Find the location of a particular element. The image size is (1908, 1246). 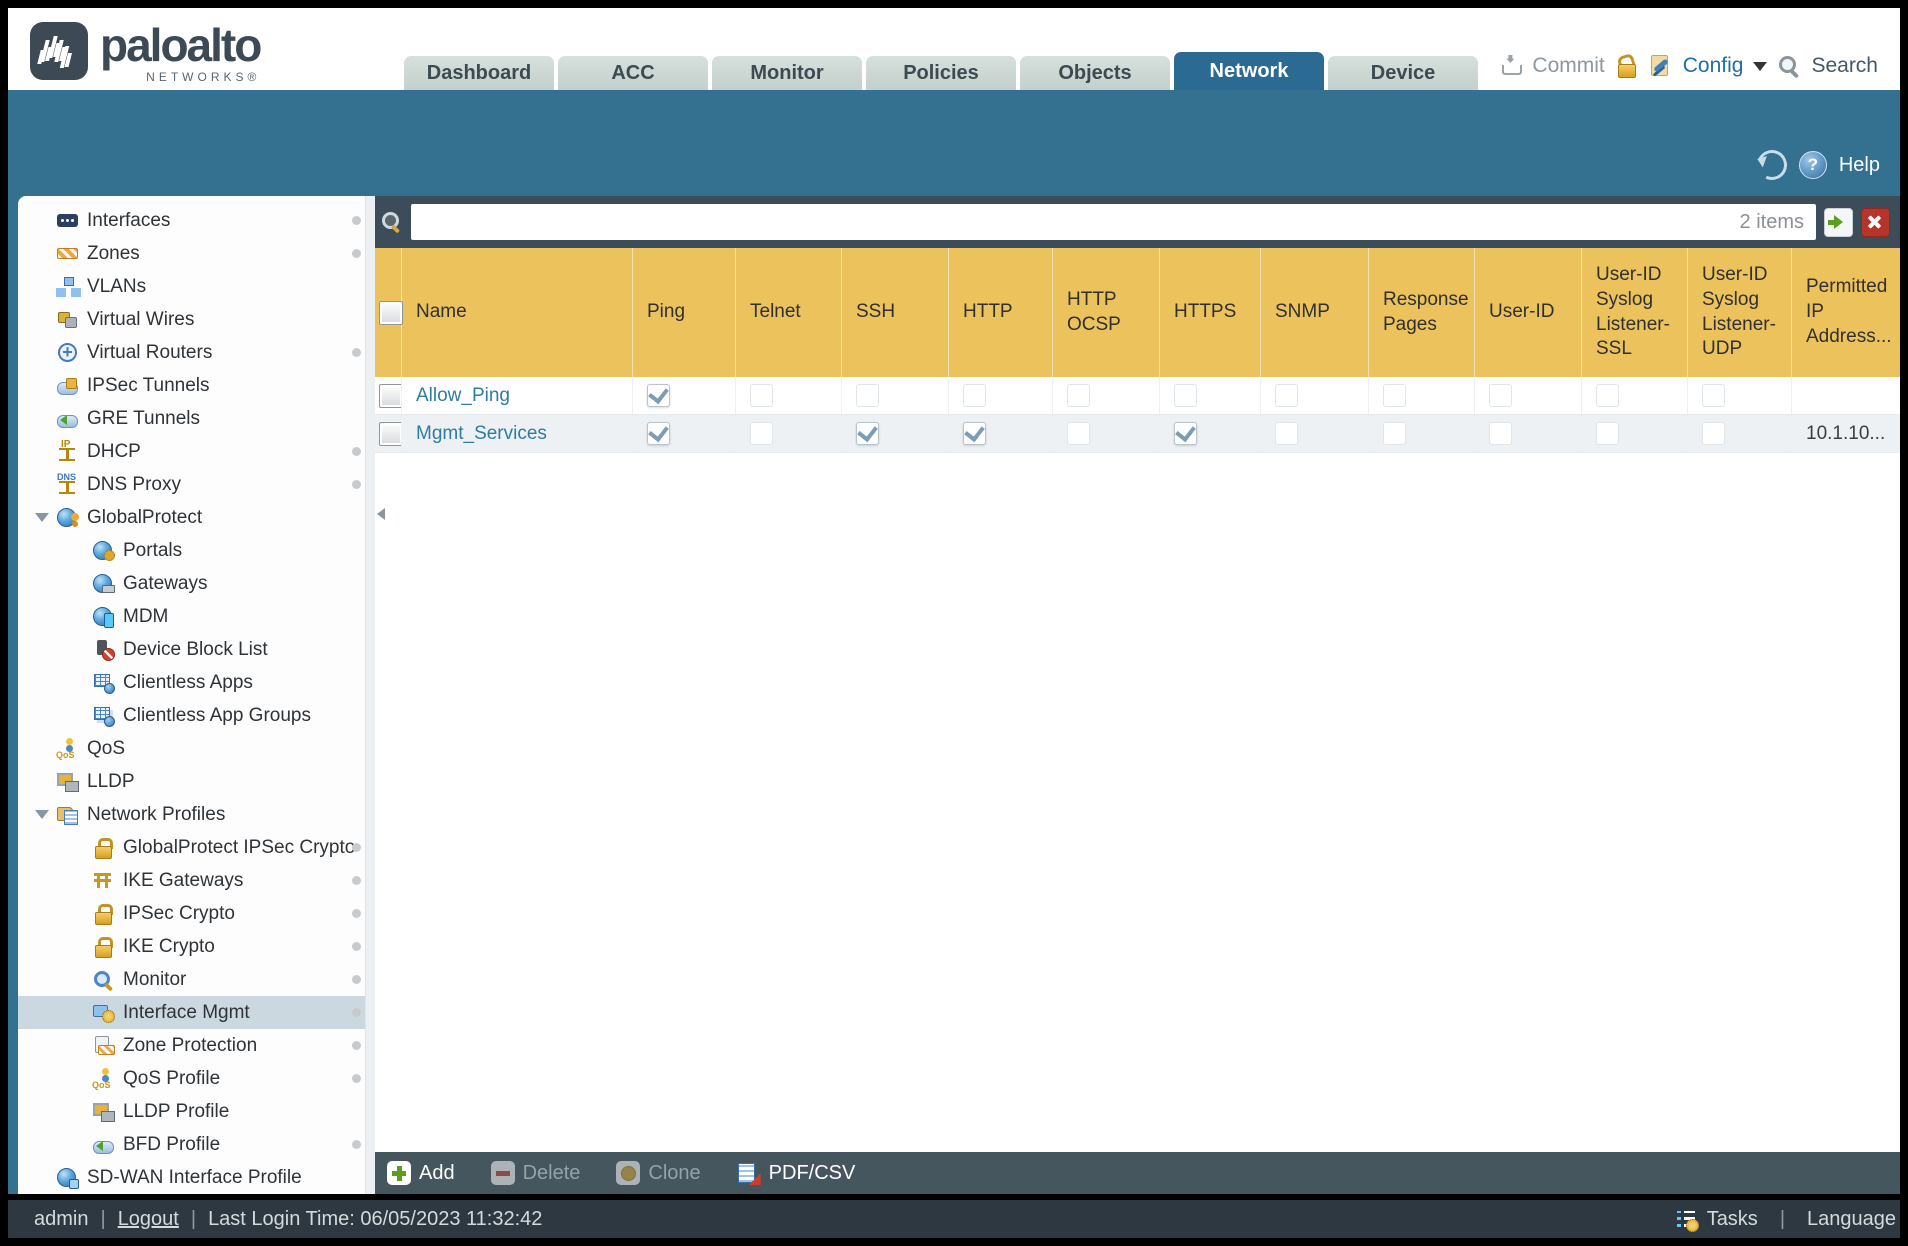

sidebar-item-globalprotect: GlobalProtect is located at coordinates (196, 517).